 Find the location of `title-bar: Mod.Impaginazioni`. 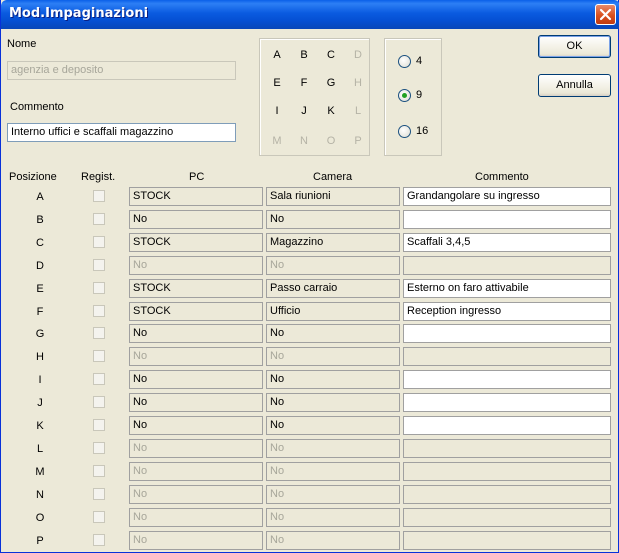

title-bar: Mod.Impaginazioni is located at coordinates (310, 14).